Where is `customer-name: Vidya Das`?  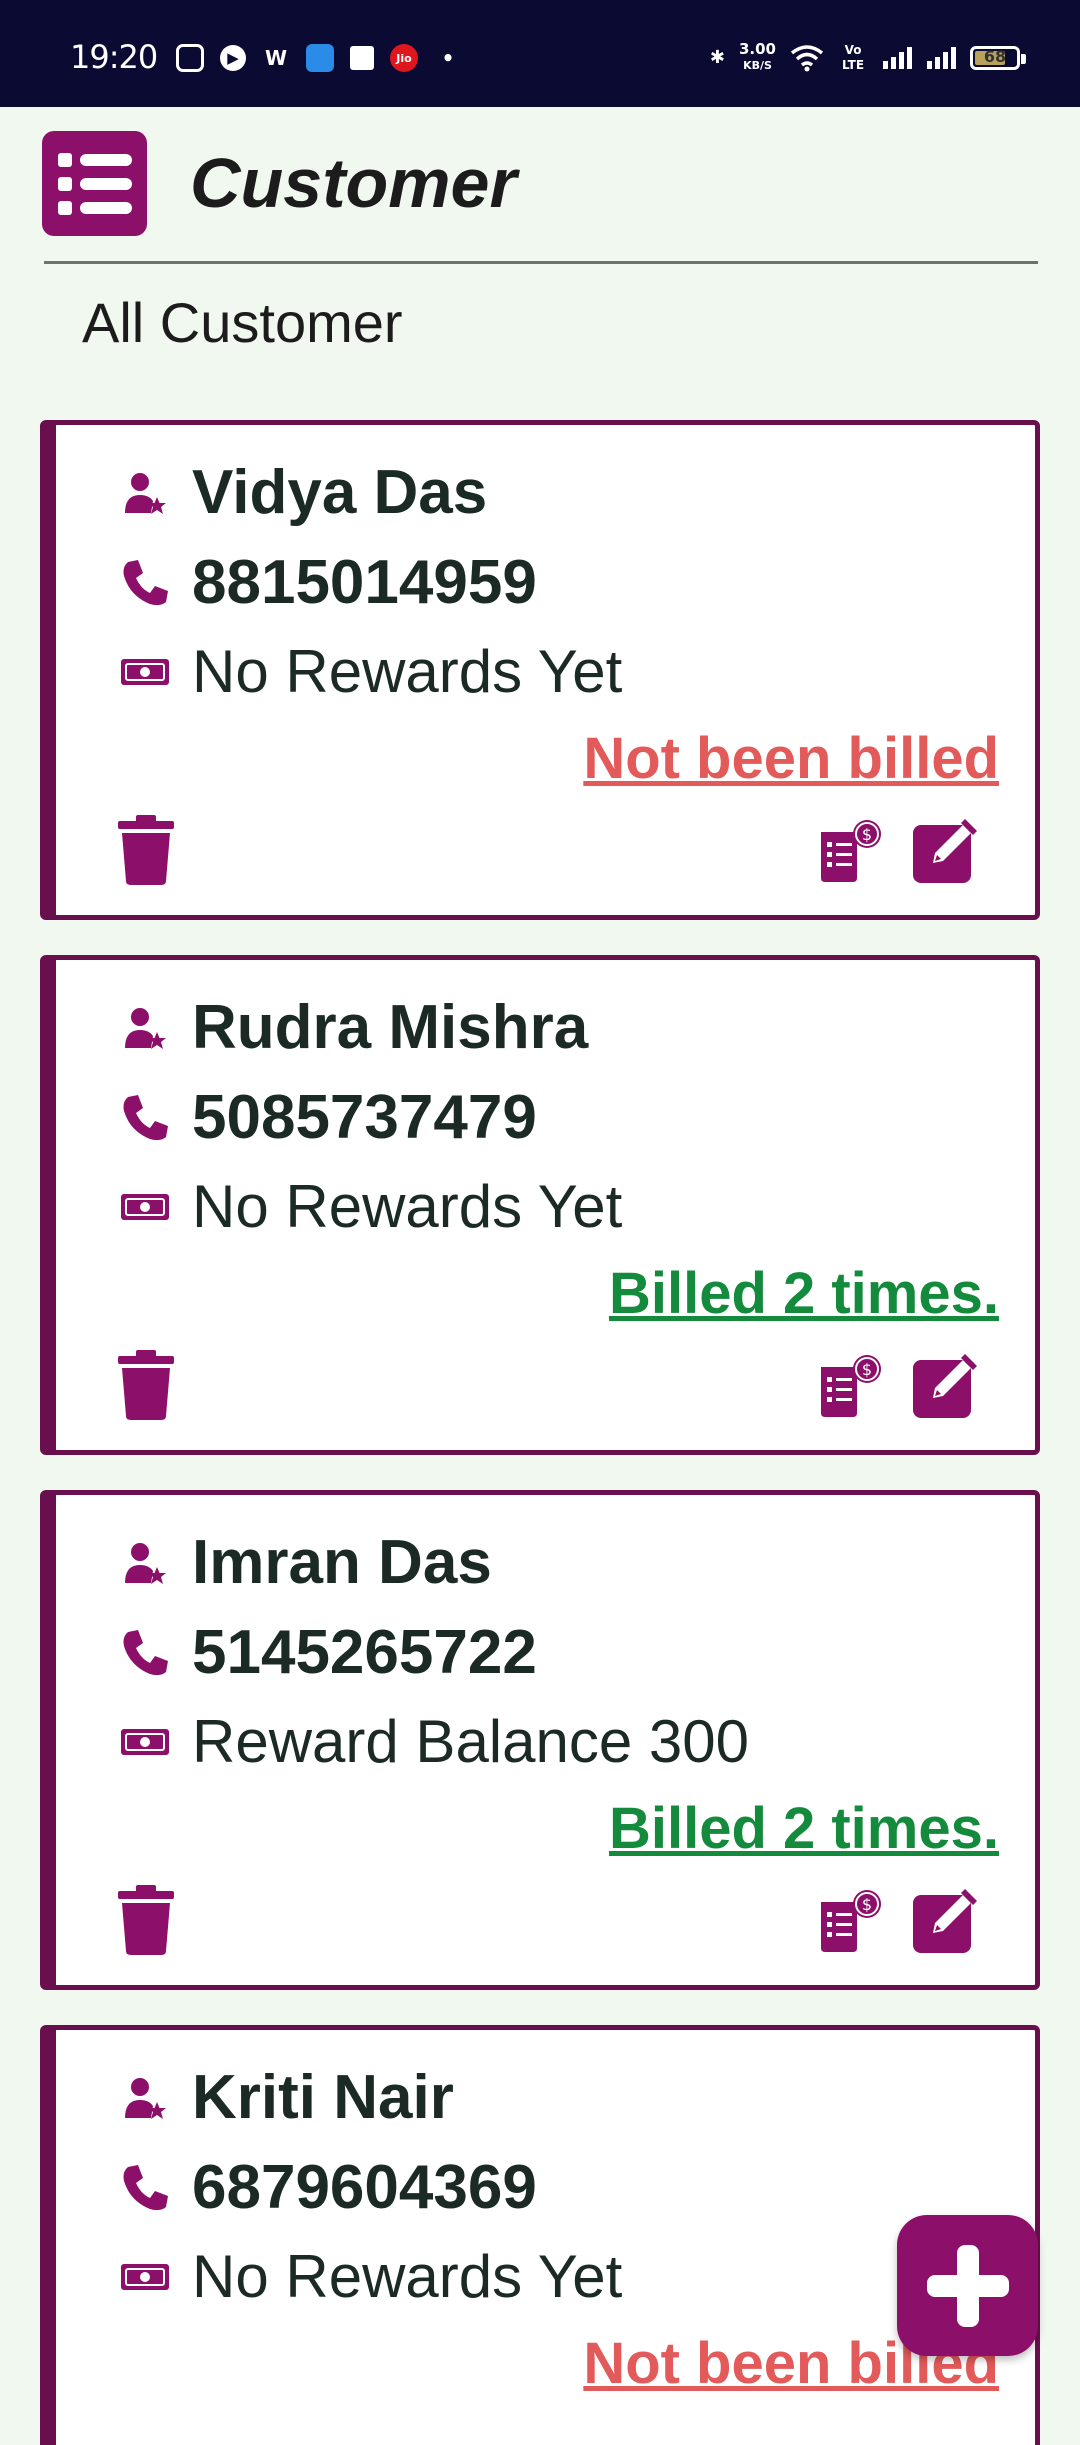
customer-name: Vidya Das is located at coordinates (340, 492).